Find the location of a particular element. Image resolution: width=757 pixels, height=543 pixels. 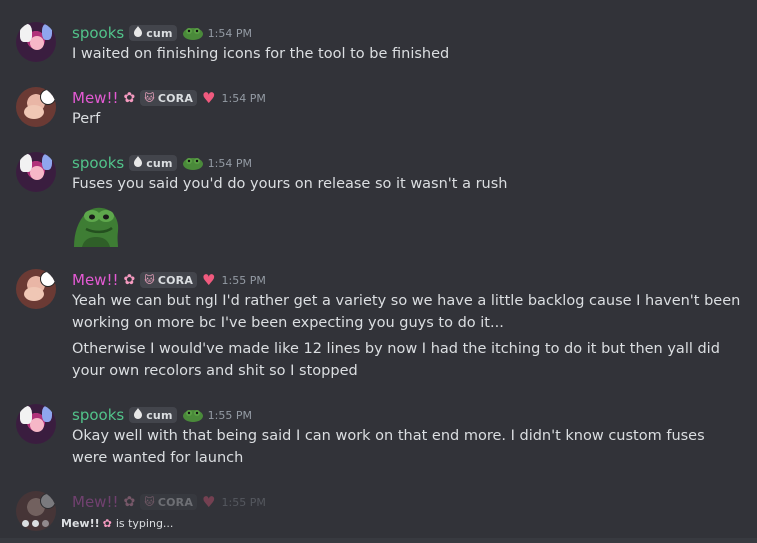

typing-user: Mew!! is located at coordinates (80, 523).